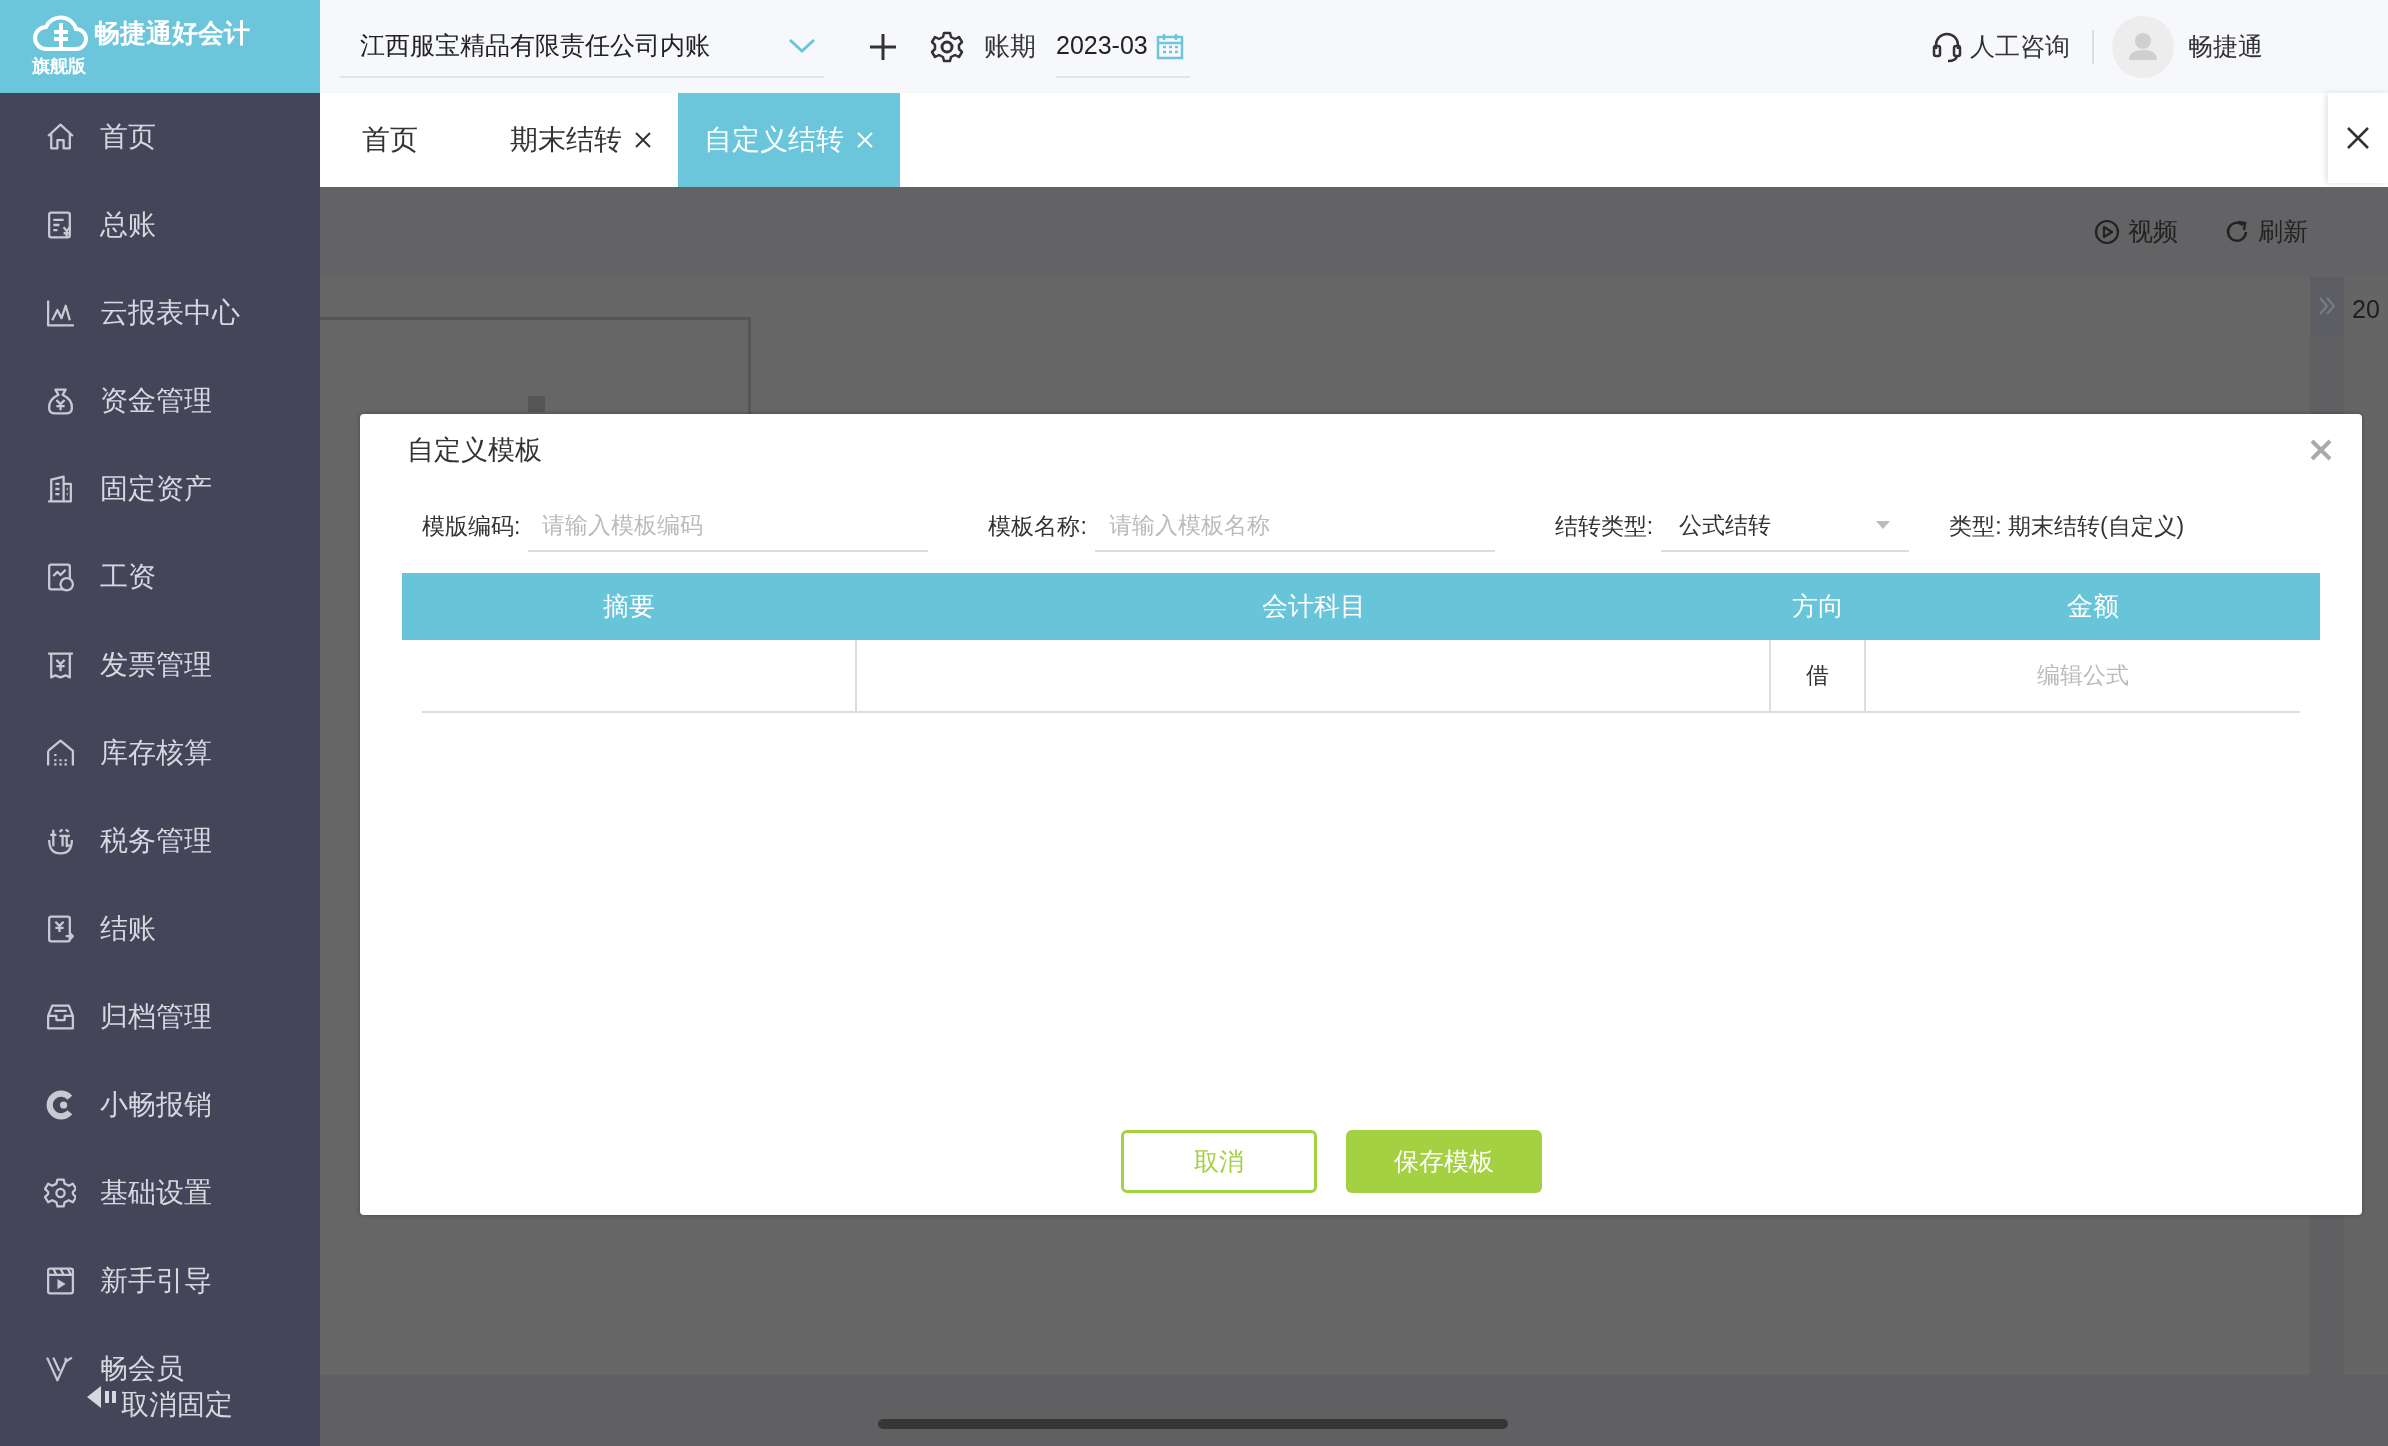 Image resolution: width=2388 pixels, height=1446 pixels. I want to click on scrollbar, so click(1193, 1424).